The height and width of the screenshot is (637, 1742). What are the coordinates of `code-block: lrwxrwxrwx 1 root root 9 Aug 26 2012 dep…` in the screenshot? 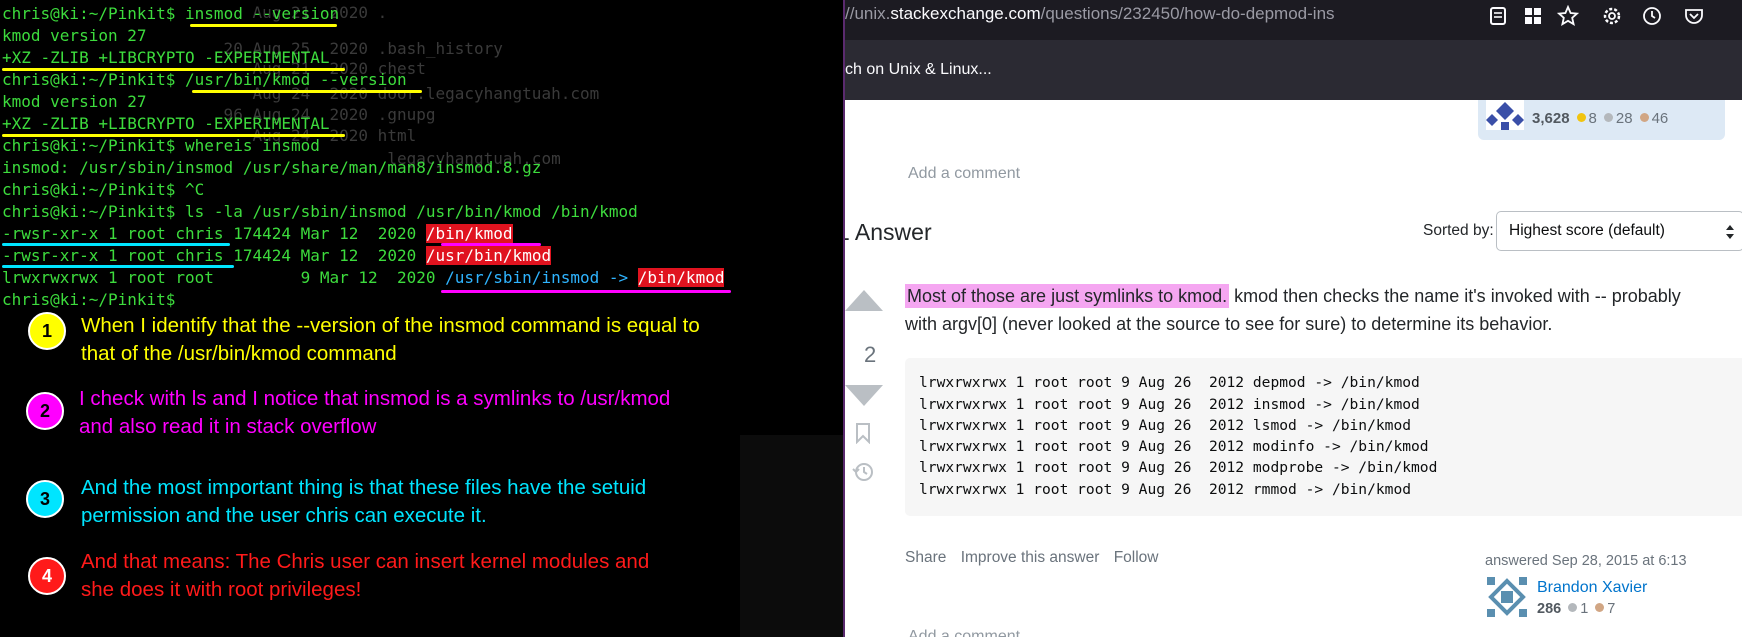 It's located at (1323, 437).